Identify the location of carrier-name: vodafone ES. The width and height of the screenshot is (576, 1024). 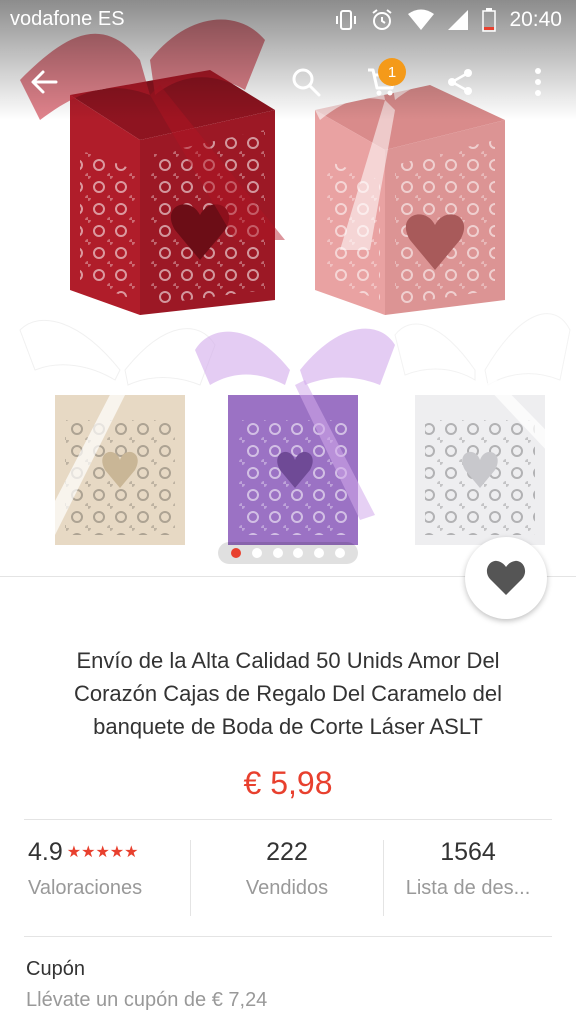
(67, 19).